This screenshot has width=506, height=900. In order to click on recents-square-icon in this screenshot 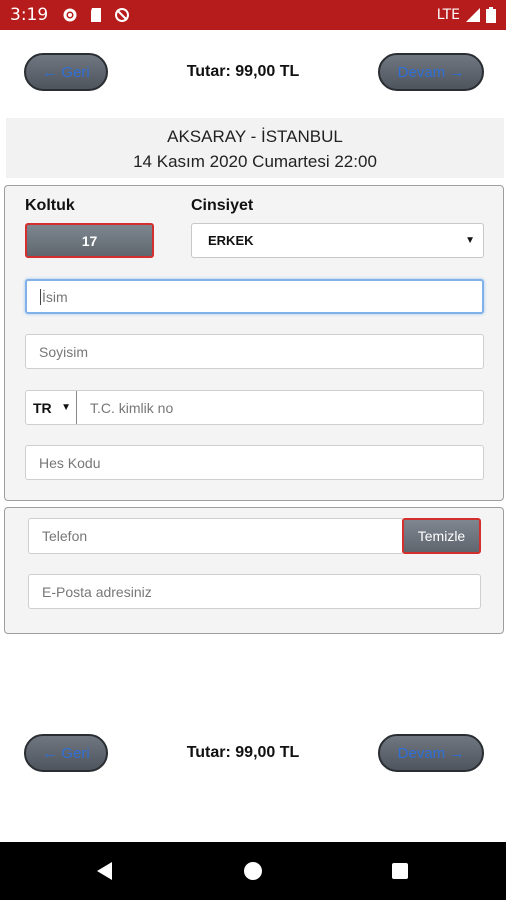, I will do `click(400, 871)`.